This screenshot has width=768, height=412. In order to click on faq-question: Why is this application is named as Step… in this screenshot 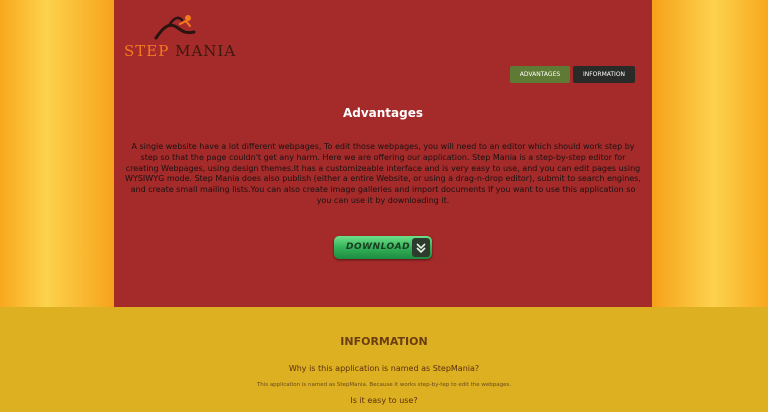, I will do `click(384, 368)`.